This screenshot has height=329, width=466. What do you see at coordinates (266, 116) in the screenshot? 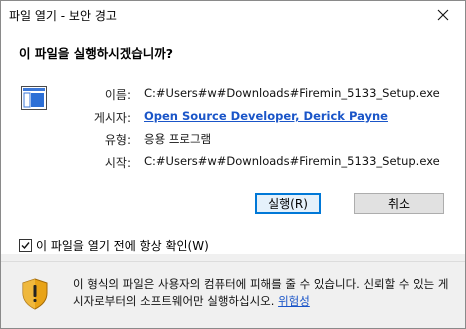
I see `publisher-link: Open Source Developer, Derick Payne` at bounding box center [266, 116].